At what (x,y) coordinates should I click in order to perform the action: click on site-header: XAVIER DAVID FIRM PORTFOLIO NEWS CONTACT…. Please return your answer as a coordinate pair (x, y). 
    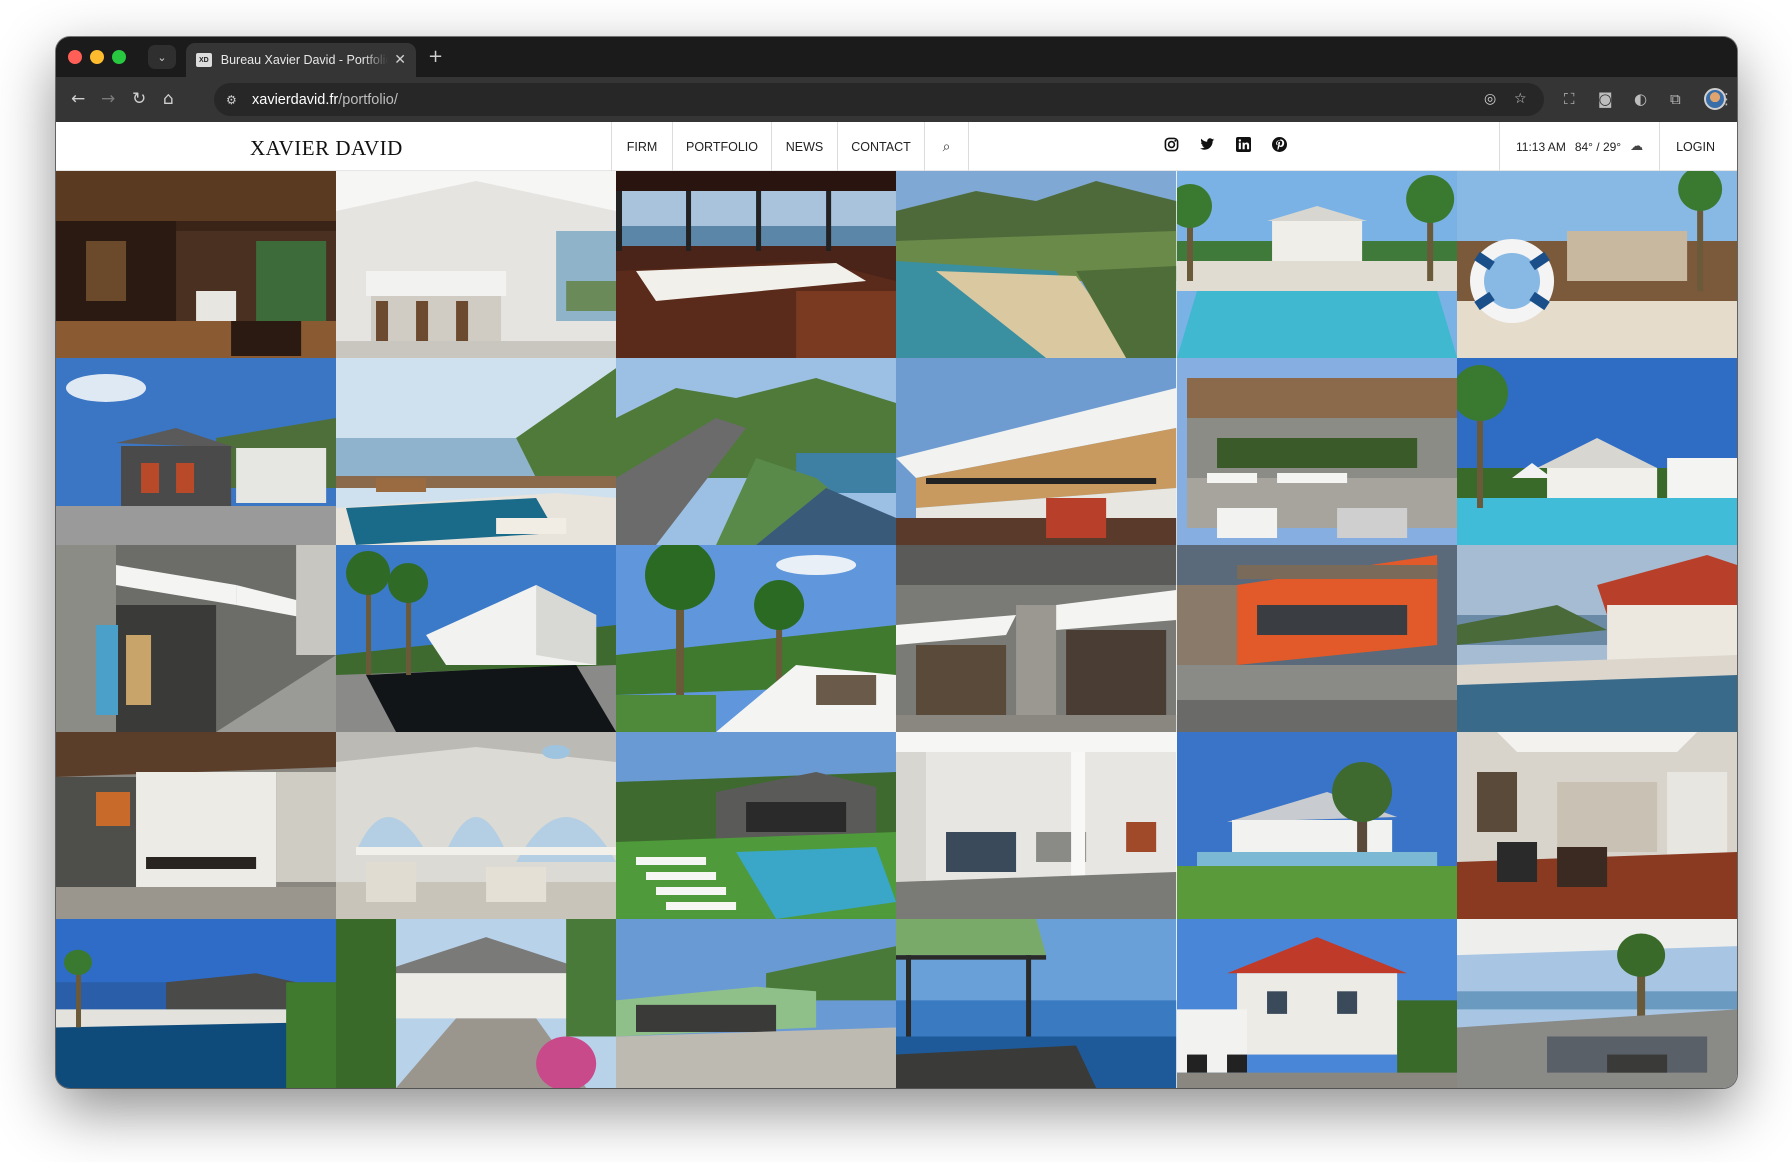
    Looking at the image, I should click on (896, 146).